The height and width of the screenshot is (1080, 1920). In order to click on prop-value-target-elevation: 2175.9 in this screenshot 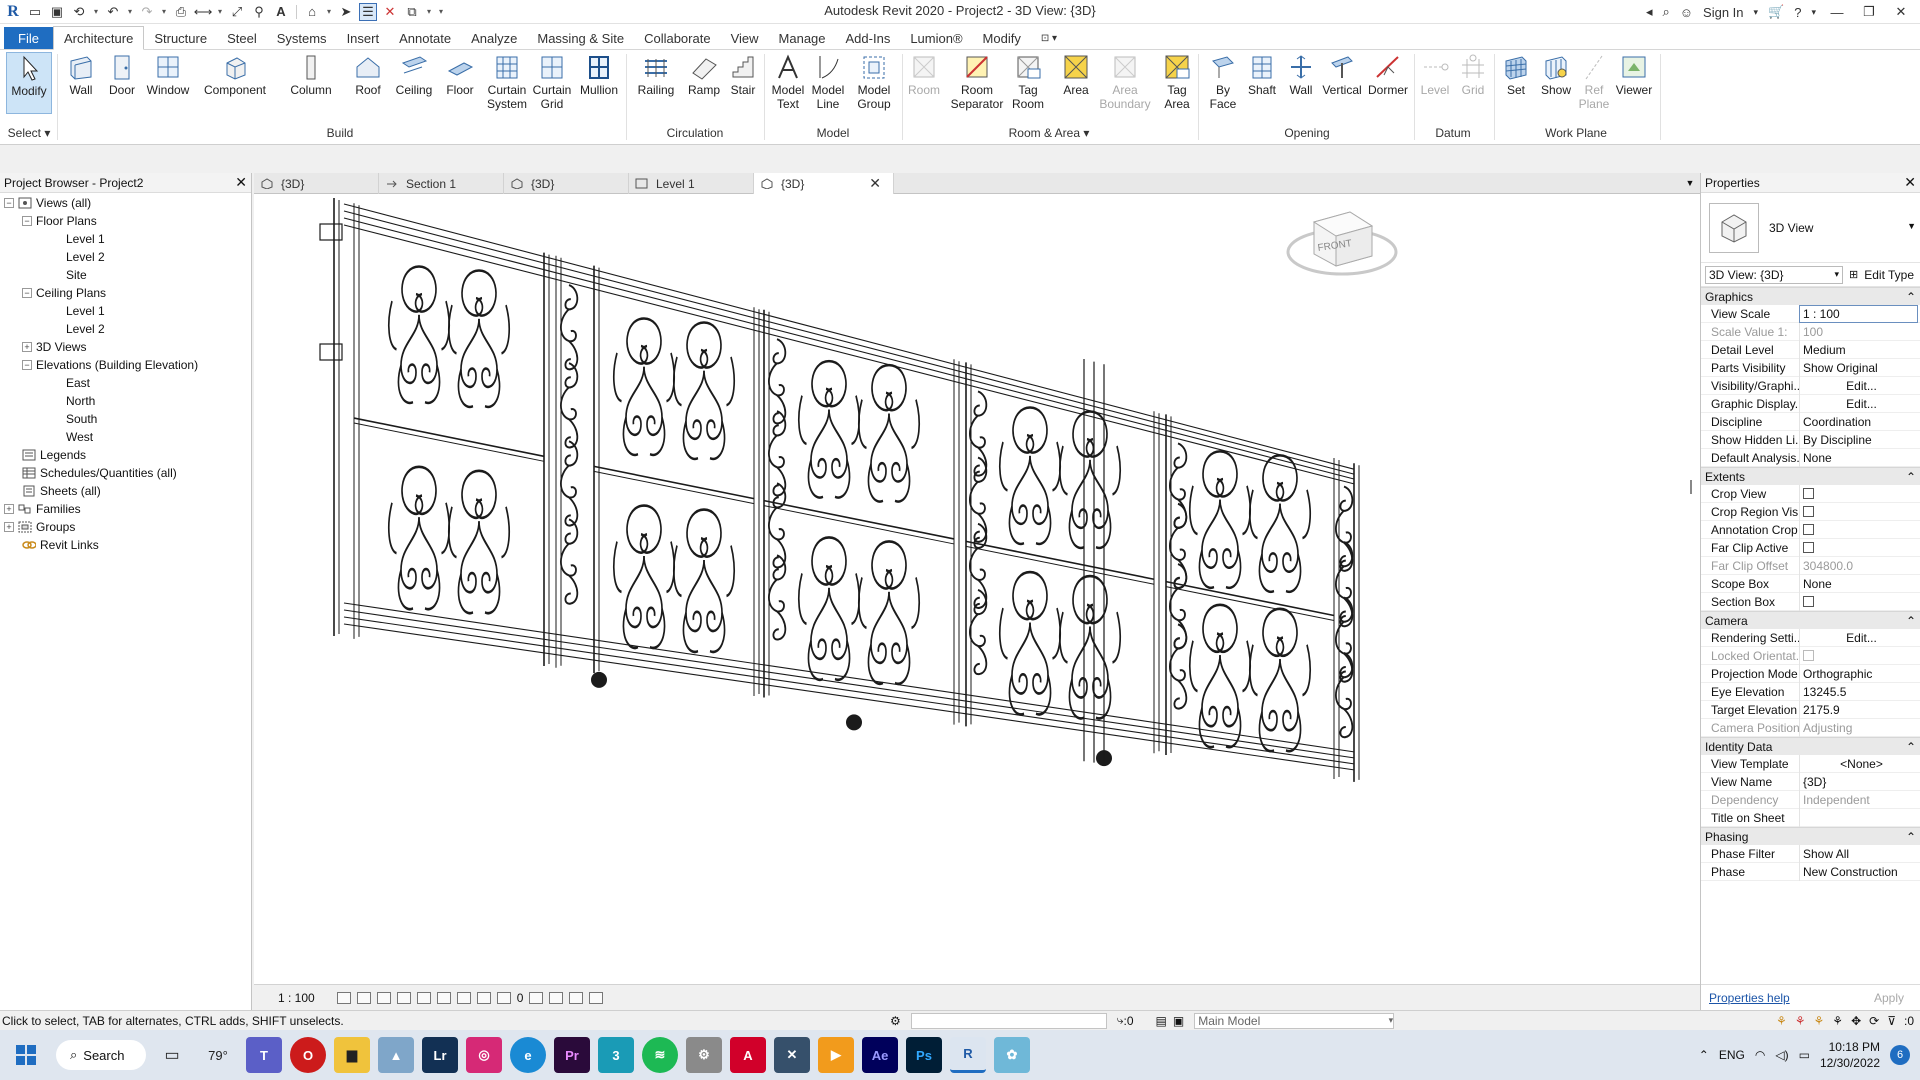, I will do `click(1859, 709)`.